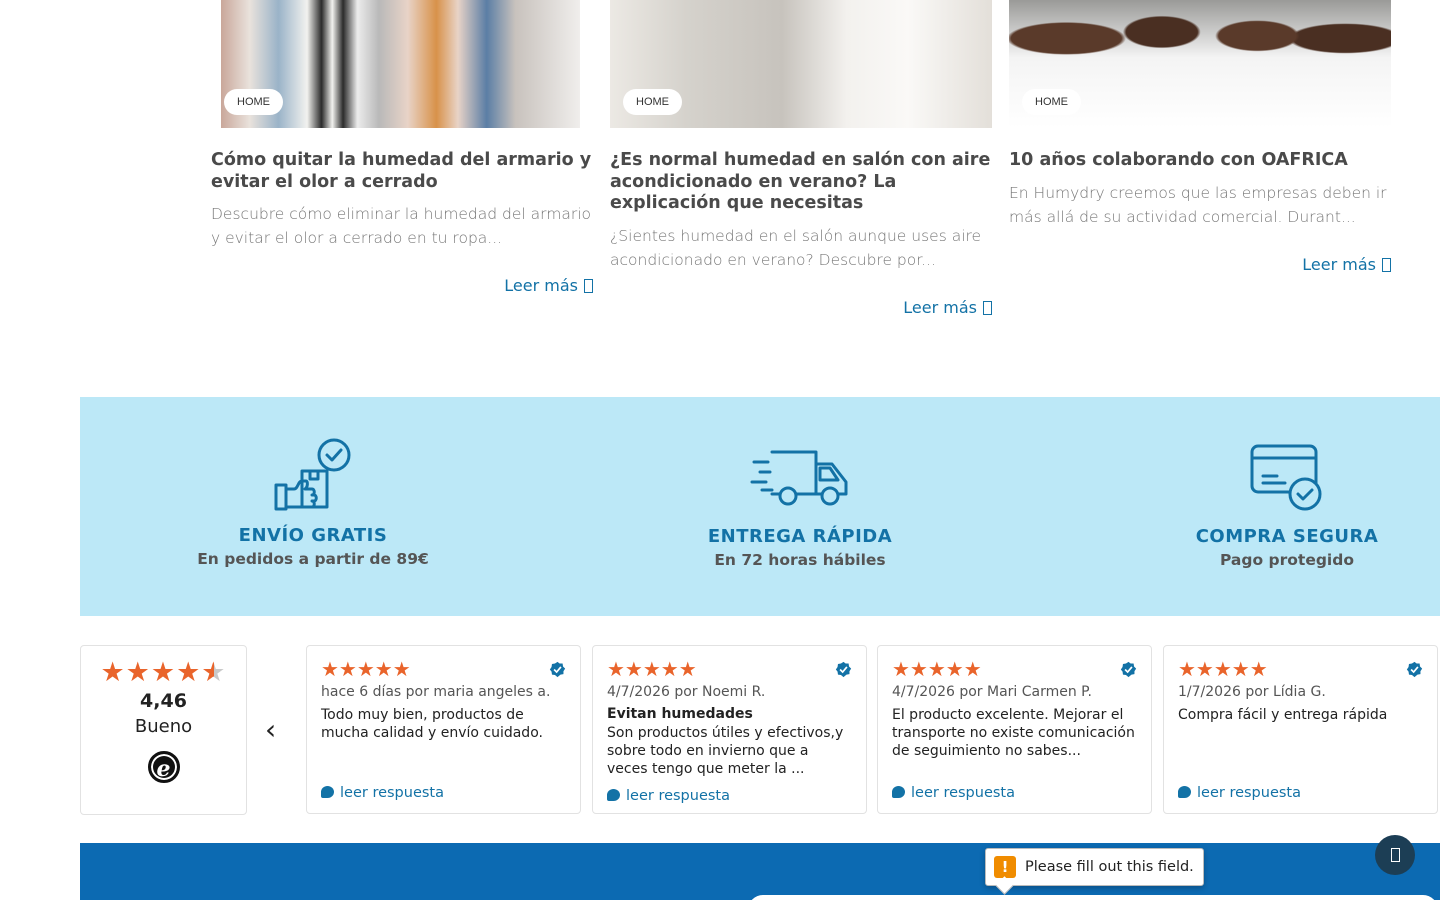 The image size is (1440, 900). I want to click on package-check-icon, so click(312, 474).